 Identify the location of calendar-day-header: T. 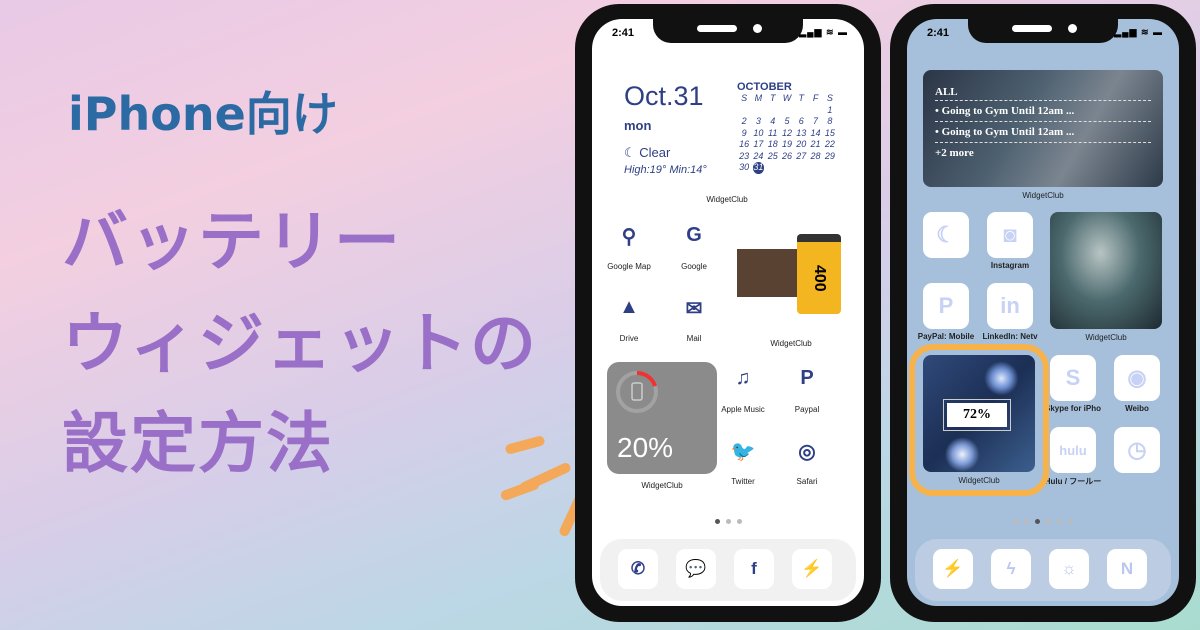
(772, 98).